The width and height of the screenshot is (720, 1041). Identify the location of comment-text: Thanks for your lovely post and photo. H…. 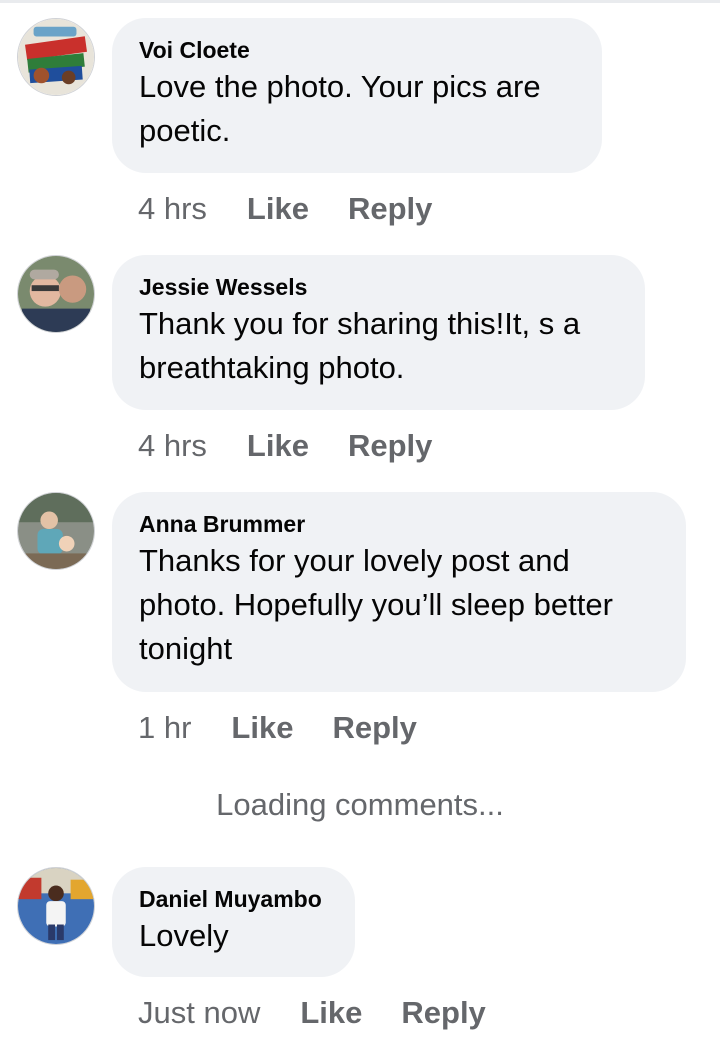
(376, 604).